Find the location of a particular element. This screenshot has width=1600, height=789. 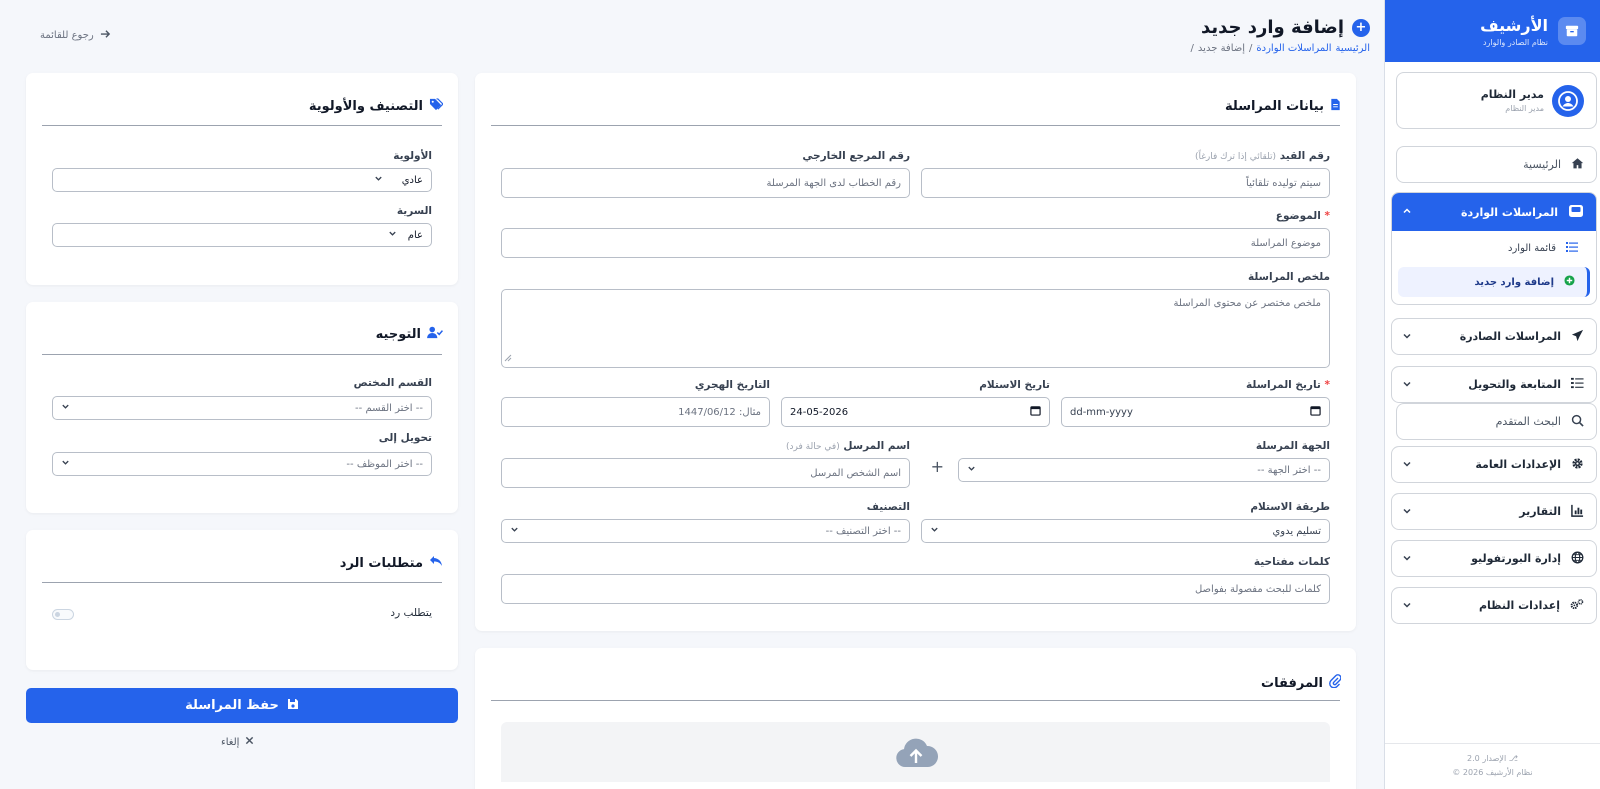

nav-item-home: الرئيسية is located at coordinates (1496, 164).